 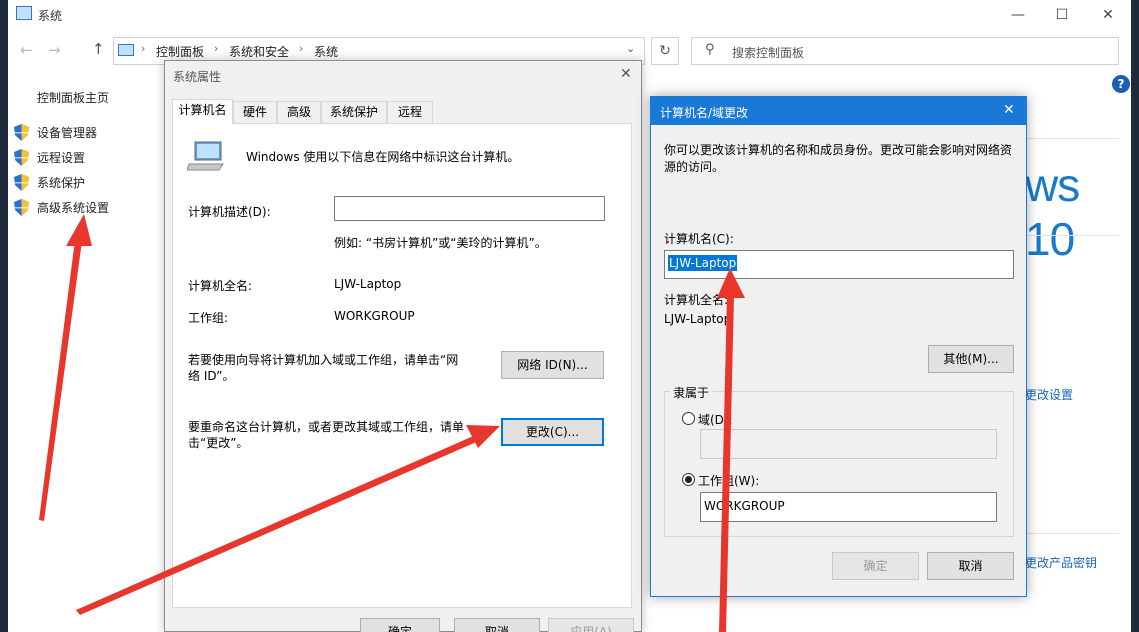 What do you see at coordinates (326, 51) in the screenshot?
I see `breadcrumb-system: 系统` at bounding box center [326, 51].